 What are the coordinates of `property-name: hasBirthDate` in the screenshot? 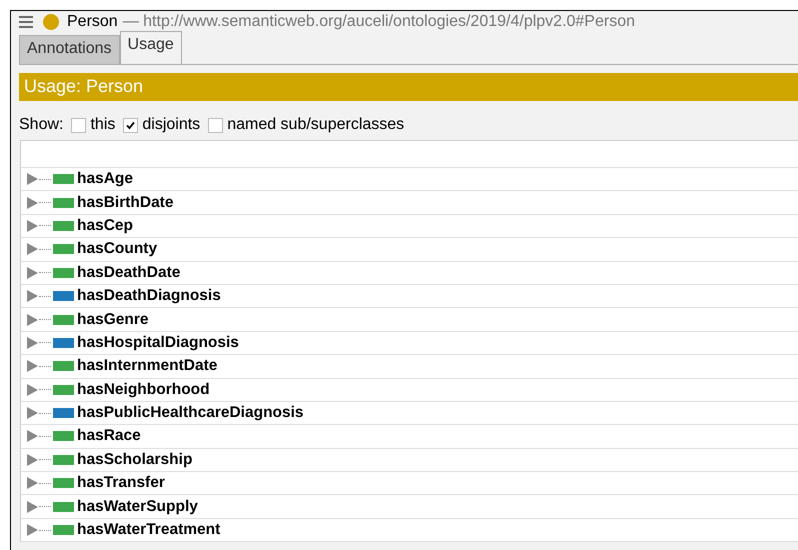 It's located at (125, 203).